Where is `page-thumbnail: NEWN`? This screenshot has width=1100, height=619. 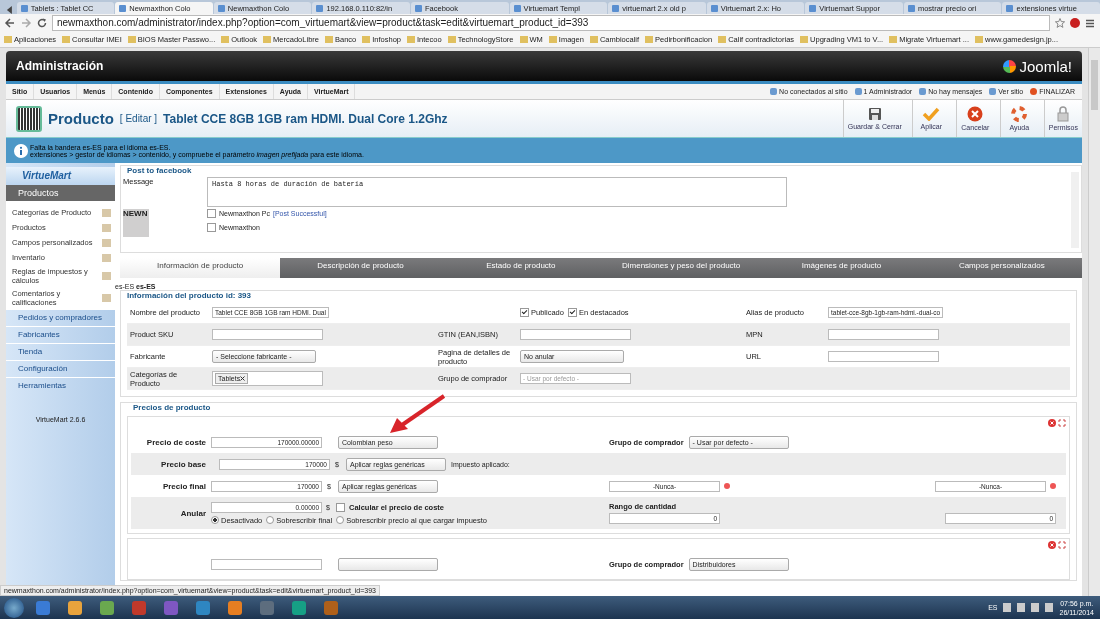 page-thumbnail: NEWN is located at coordinates (136, 223).